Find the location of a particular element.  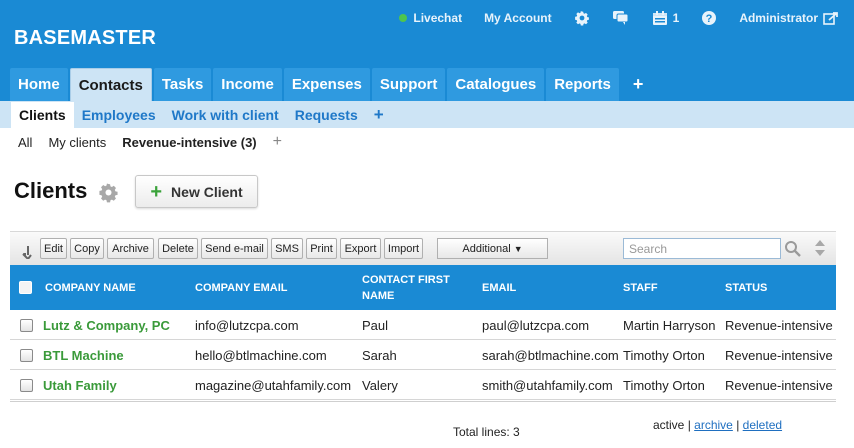

archive-link: archive is located at coordinates (713, 425).